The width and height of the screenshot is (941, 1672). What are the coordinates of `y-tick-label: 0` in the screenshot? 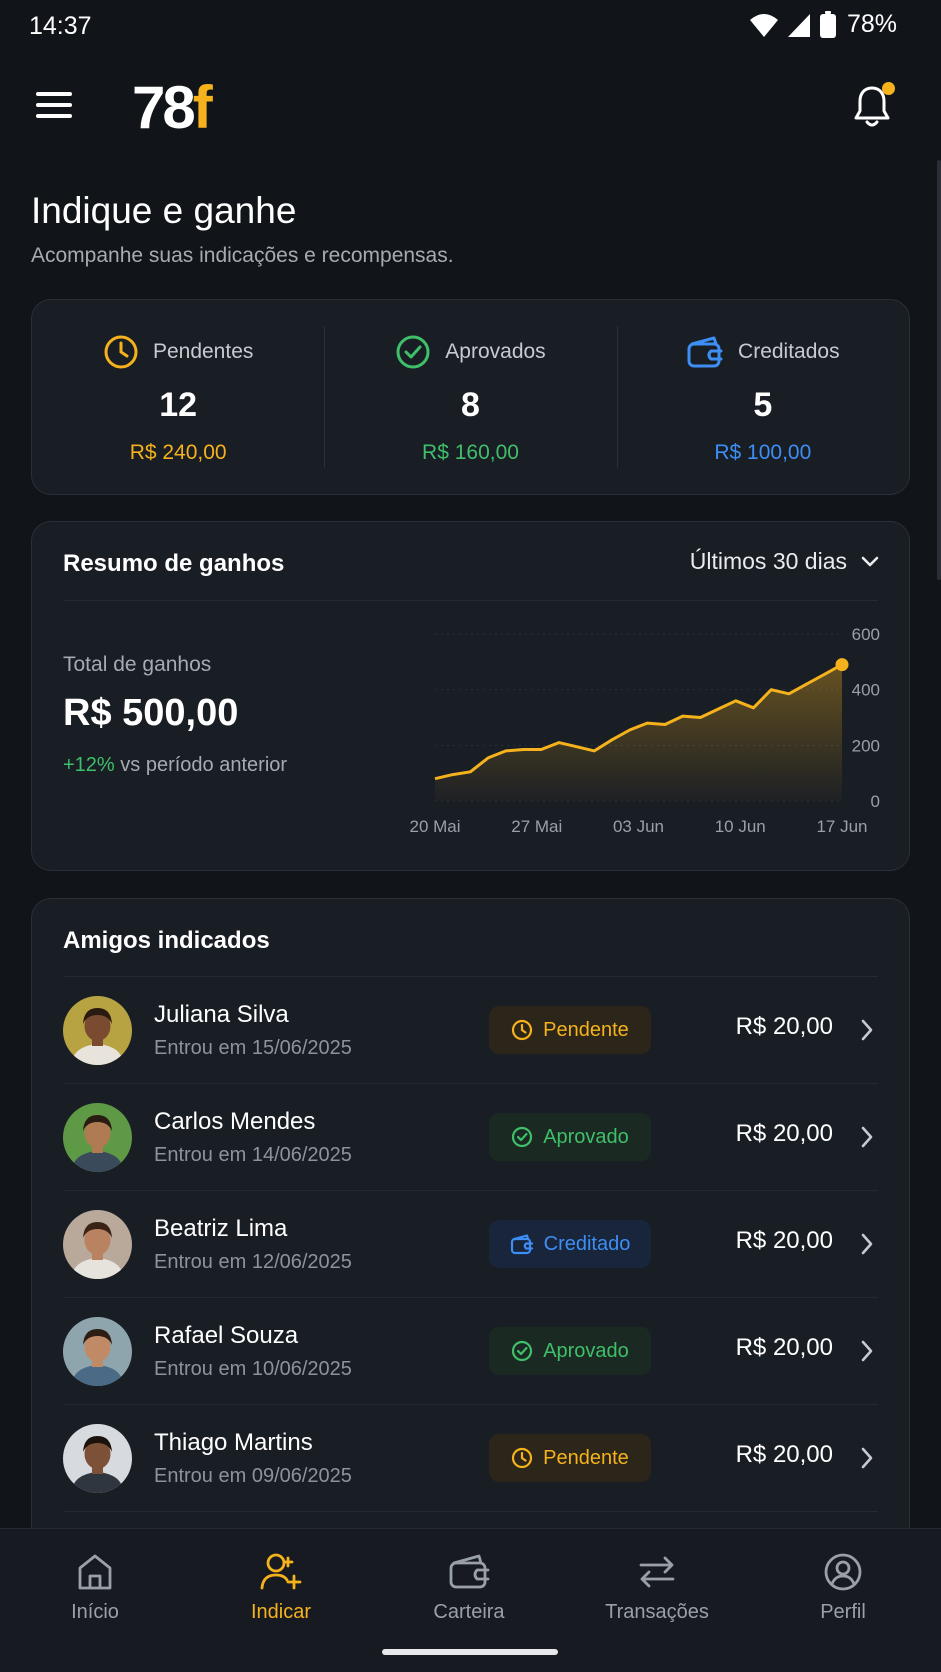 It's located at (875, 801).